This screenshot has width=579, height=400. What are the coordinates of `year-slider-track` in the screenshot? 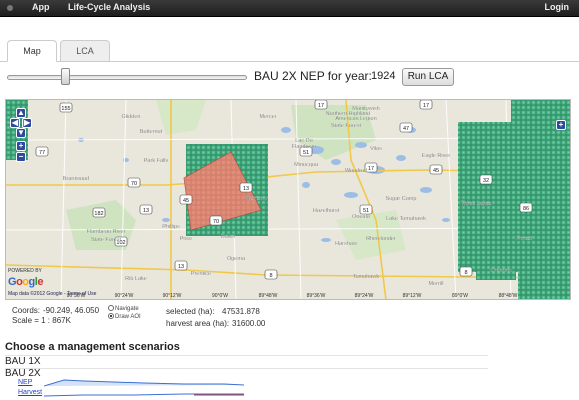 It's located at (127, 77).